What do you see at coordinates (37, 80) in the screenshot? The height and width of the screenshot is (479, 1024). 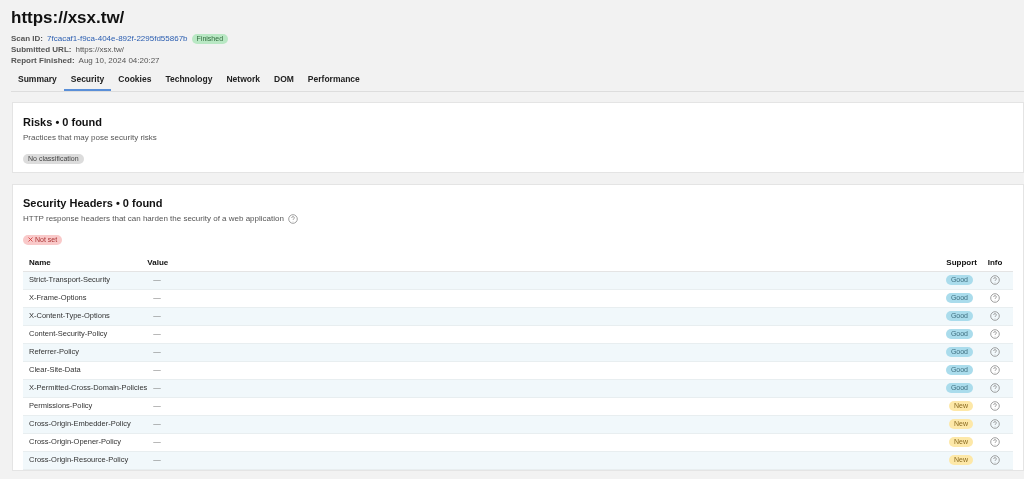 I see `tab: Summary` at bounding box center [37, 80].